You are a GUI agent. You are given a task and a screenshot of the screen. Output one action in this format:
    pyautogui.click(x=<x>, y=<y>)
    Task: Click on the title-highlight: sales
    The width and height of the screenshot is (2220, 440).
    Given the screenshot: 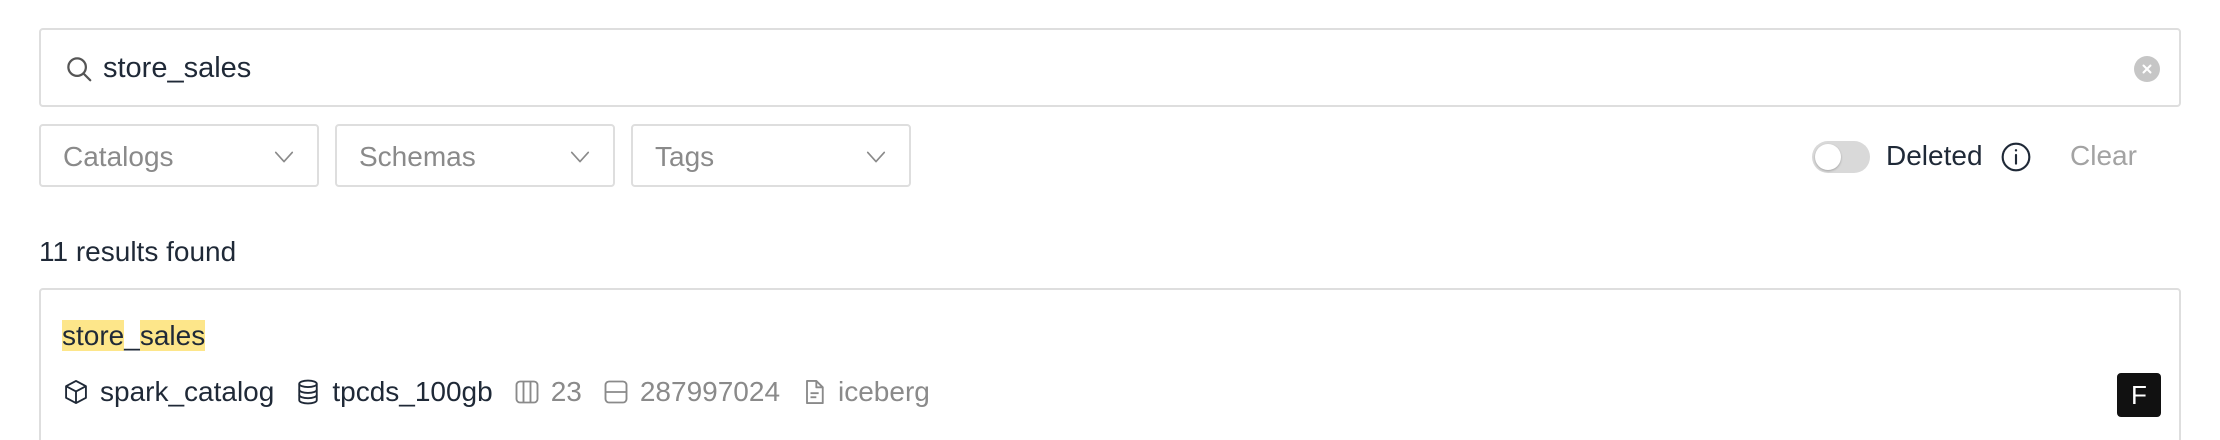 What is the action you would take?
    pyautogui.click(x=172, y=335)
    